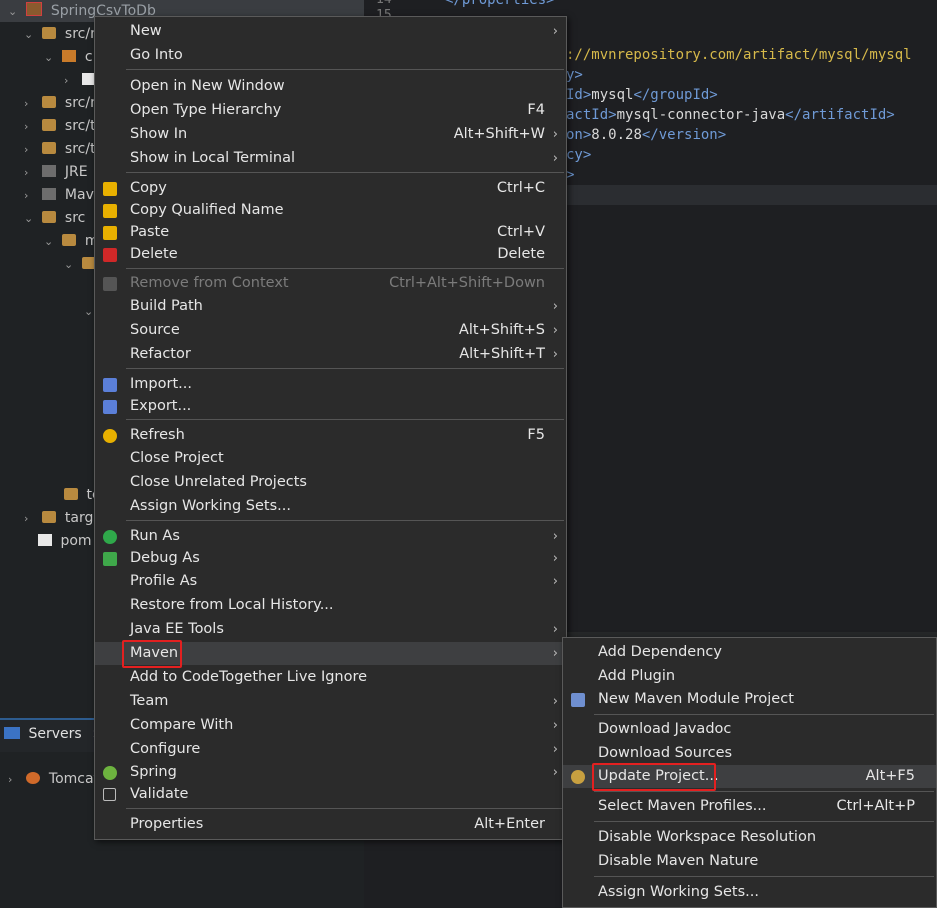 The height and width of the screenshot is (908, 937). Describe the element at coordinates (59, 195) in the screenshot. I see `tree-item: › Mav` at that location.